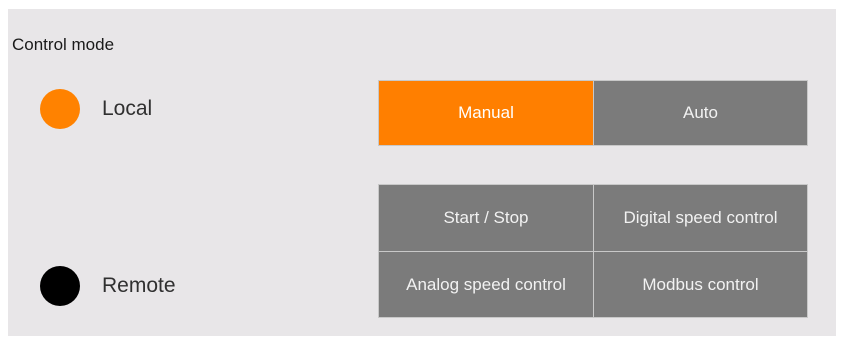 The height and width of the screenshot is (343, 846). I want to click on remote-indicator: Remote, so click(108, 286).